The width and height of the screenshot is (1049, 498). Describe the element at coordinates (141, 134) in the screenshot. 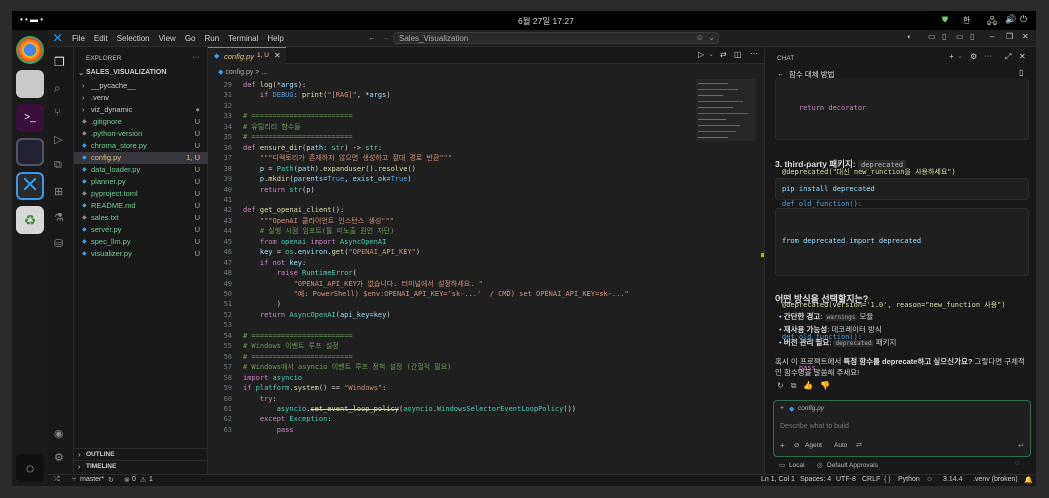

I see `file-item: ◆ .python-version U` at that location.